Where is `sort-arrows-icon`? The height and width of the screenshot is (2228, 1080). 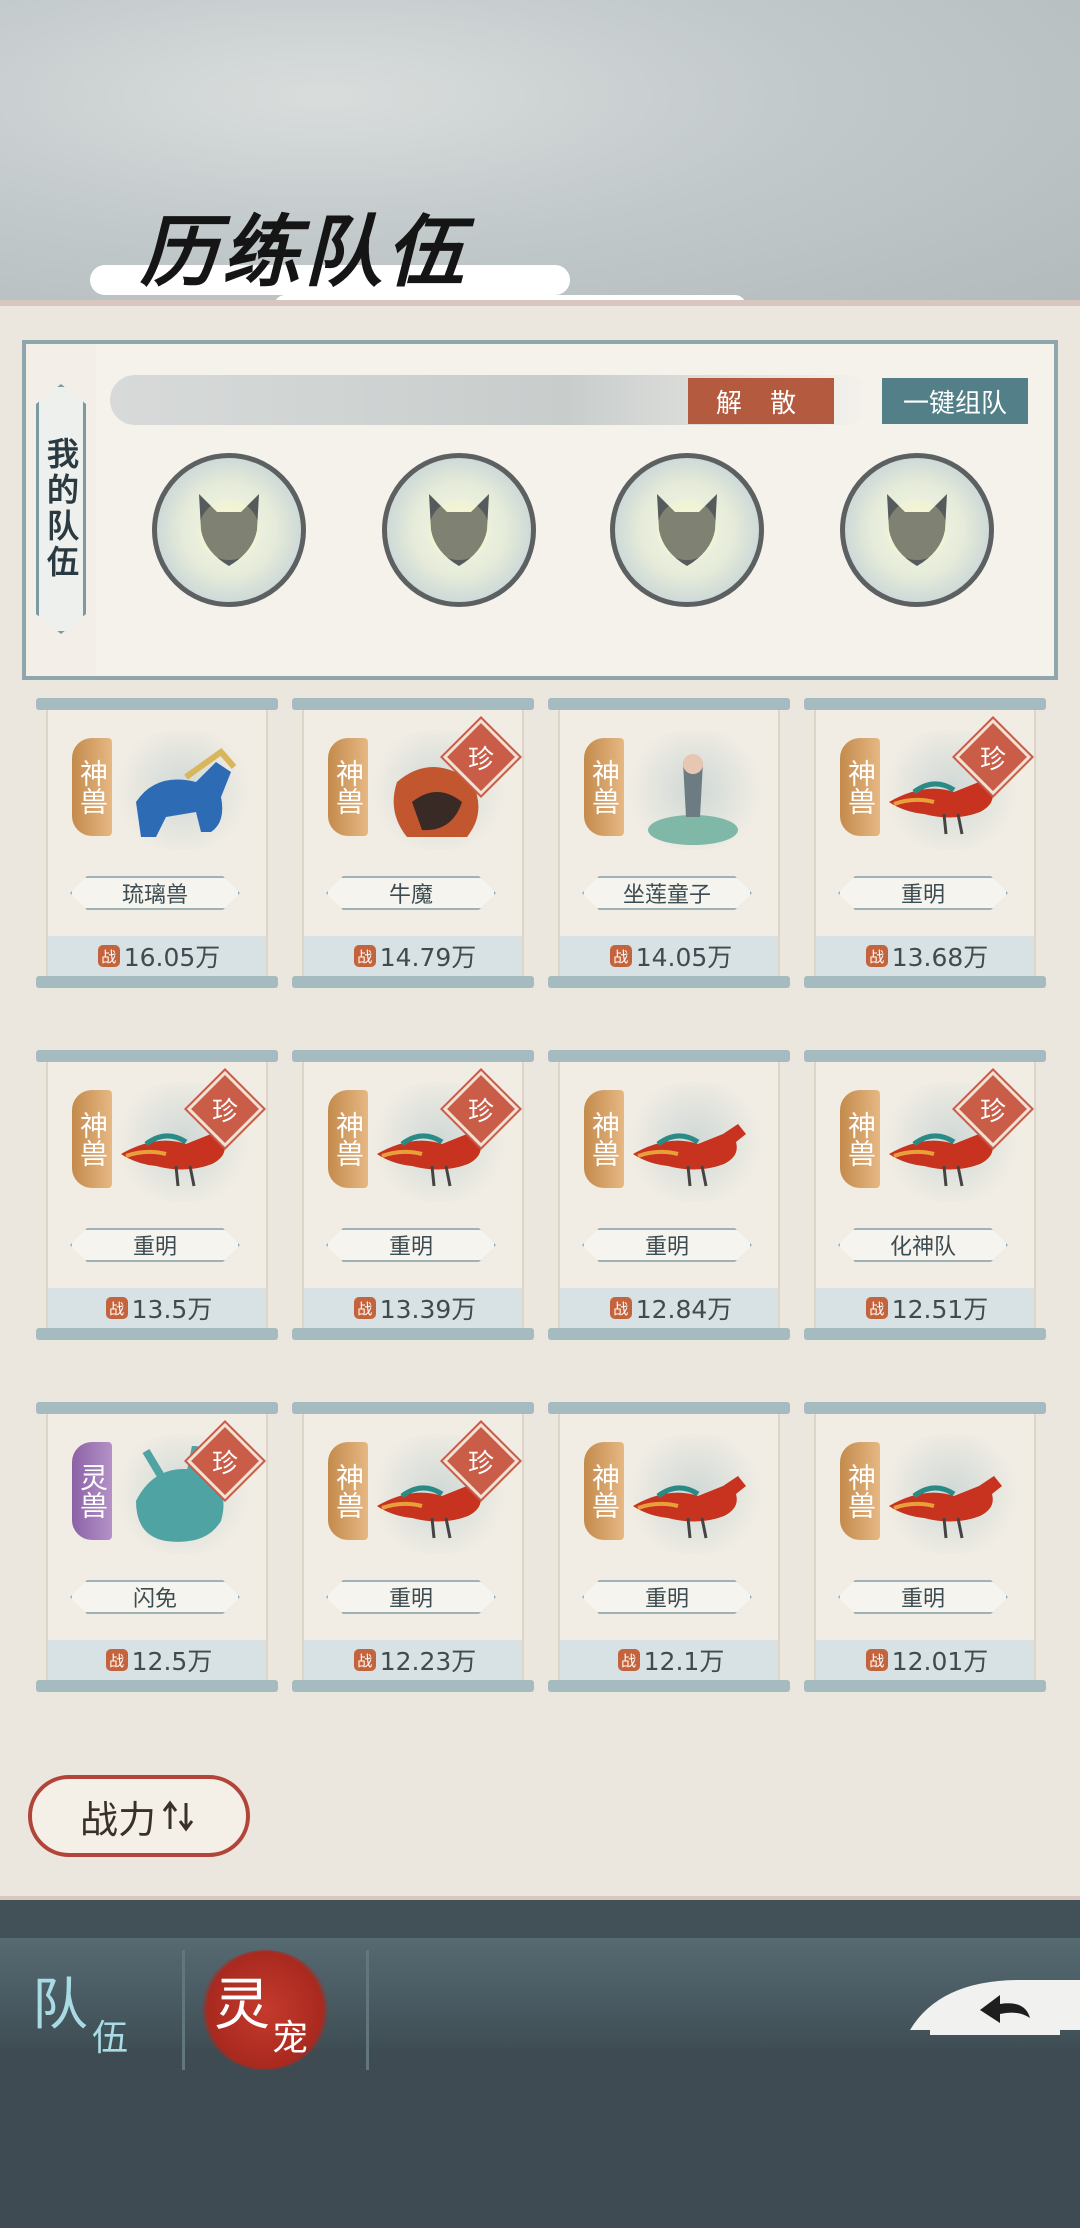 sort-arrows-icon is located at coordinates (178, 1816).